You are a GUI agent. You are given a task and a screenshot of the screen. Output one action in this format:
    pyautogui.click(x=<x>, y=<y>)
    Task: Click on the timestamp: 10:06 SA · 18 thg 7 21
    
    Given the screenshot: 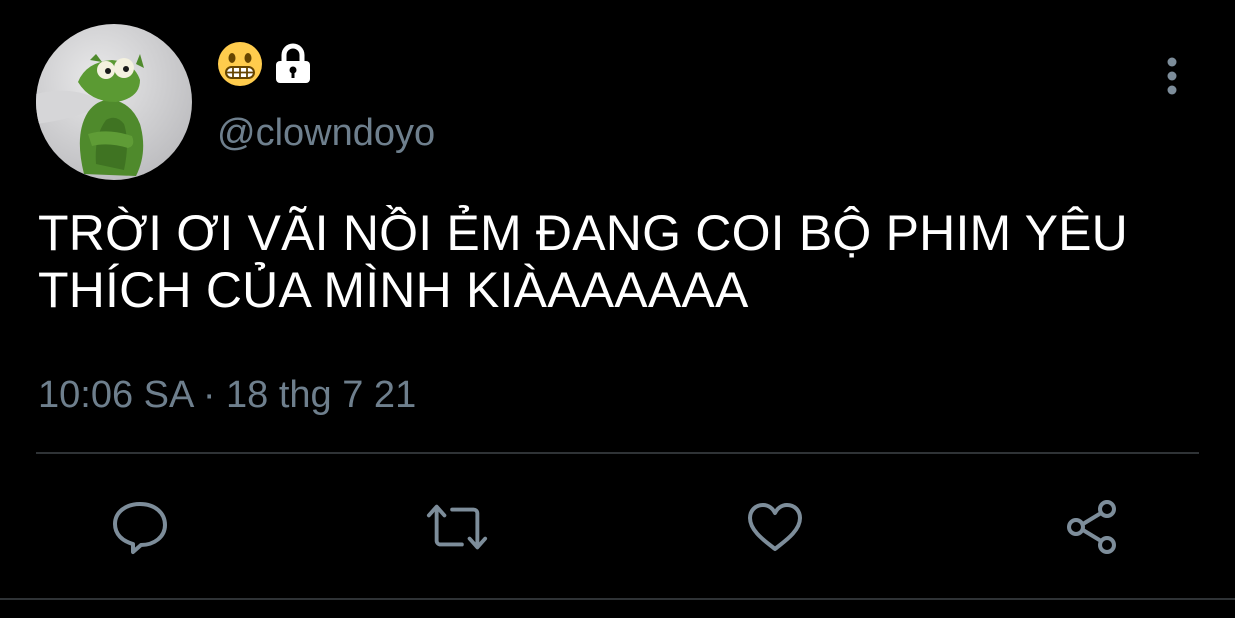 What is the action you would take?
    pyautogui.click(x=227, y=395)
    